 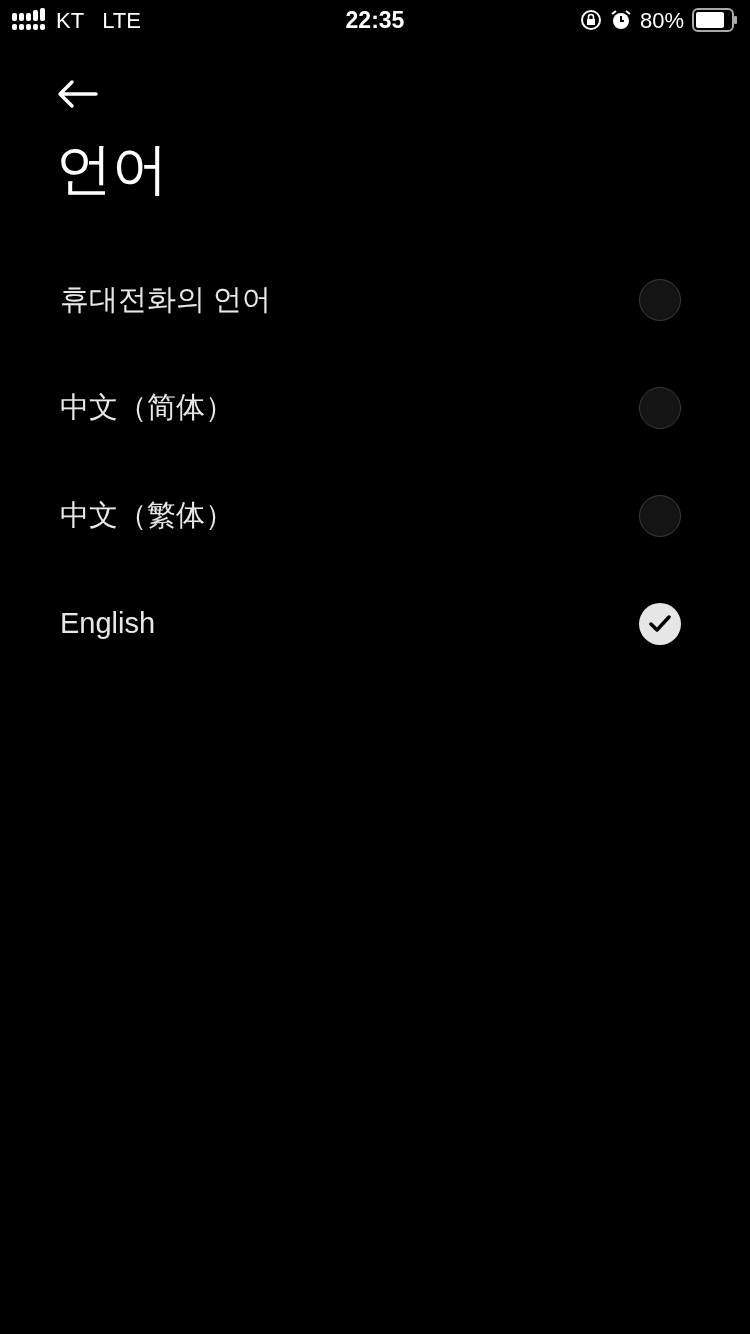 I want to click on battery-icon, so click(x=715, y=20).